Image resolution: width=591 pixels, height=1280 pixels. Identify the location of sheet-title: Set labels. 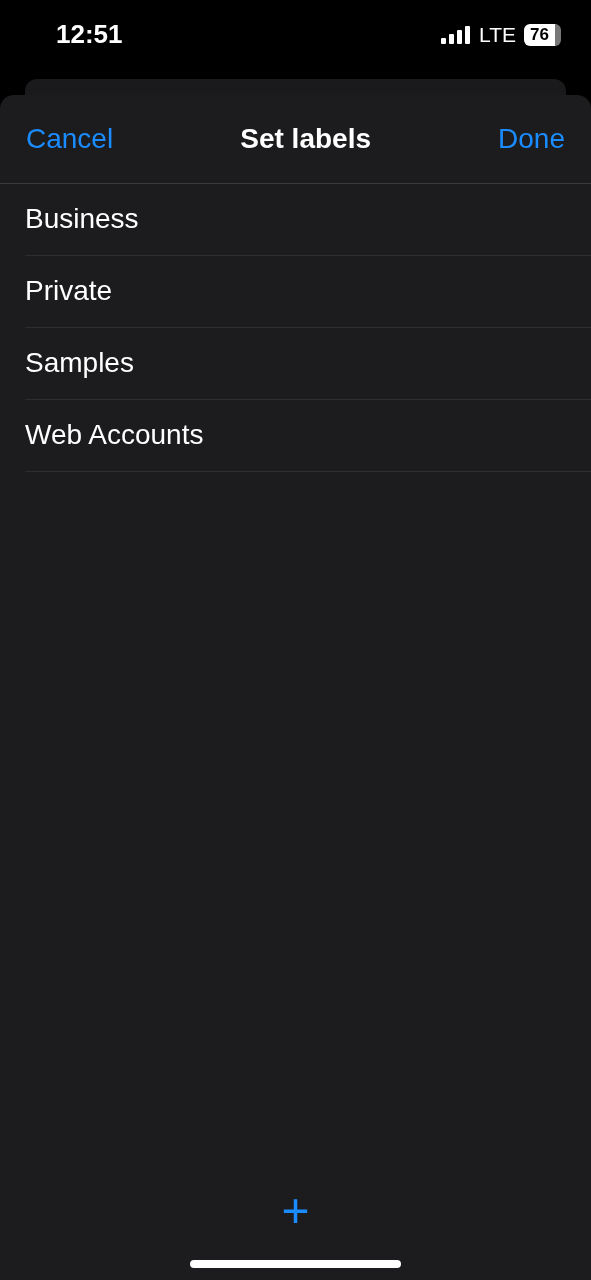
(305, 139).